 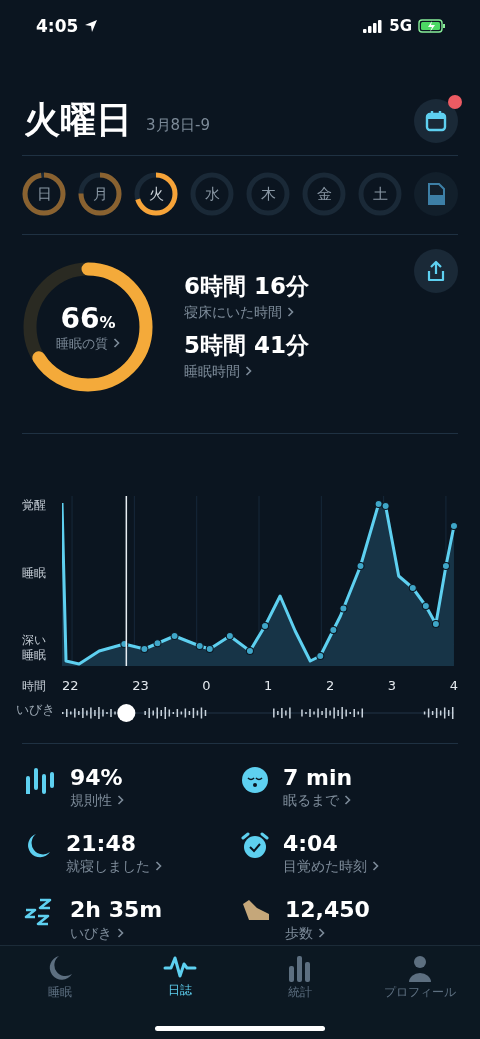 I want to click on date-range: 3月8日-9, so click(x=179, y=125).